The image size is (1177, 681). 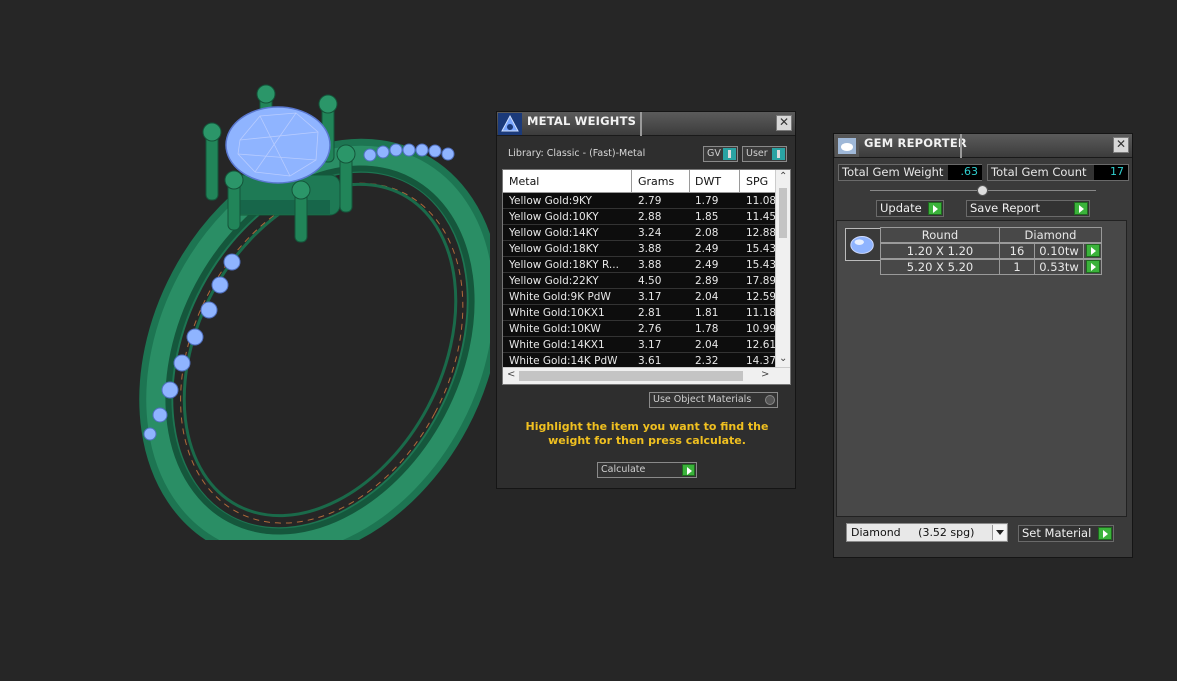 What do you see at coordinates (783, 176) in the screenshot?
I see `scroll-up-icon: ⌃` at bounding box center [783, 176].